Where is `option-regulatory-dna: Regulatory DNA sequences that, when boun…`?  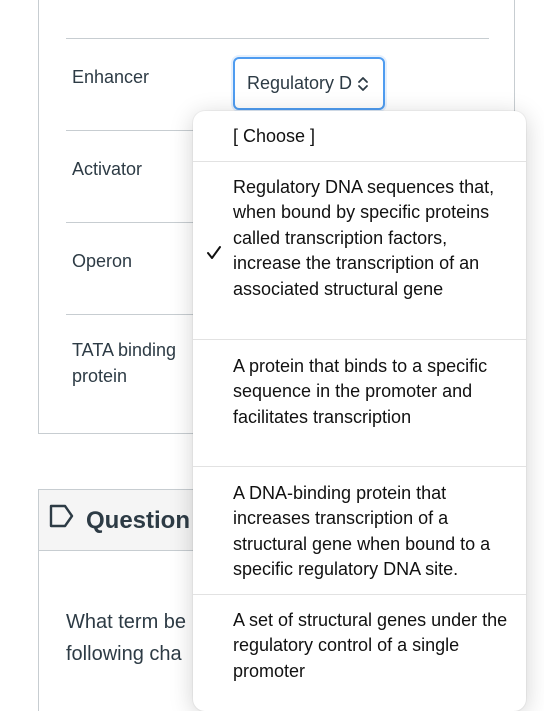
option-regulatory-dna: Regulatory DNA sequences that, when boun… is located at coordinates (359, 238).